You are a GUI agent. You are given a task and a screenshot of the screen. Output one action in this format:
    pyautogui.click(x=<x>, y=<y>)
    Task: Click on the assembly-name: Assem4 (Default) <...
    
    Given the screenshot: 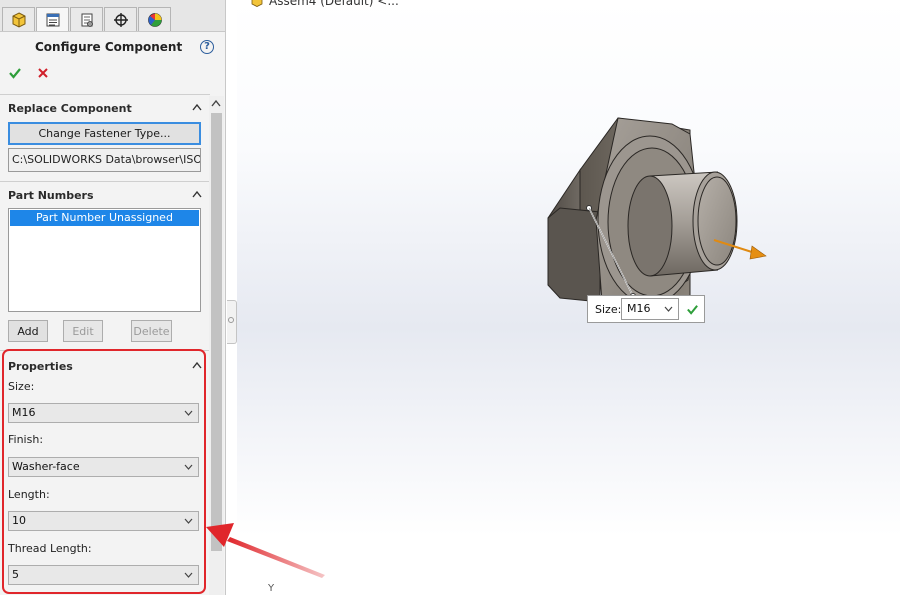 What is the action you would take?
    pyautogui.click(x=334, y=4)
    